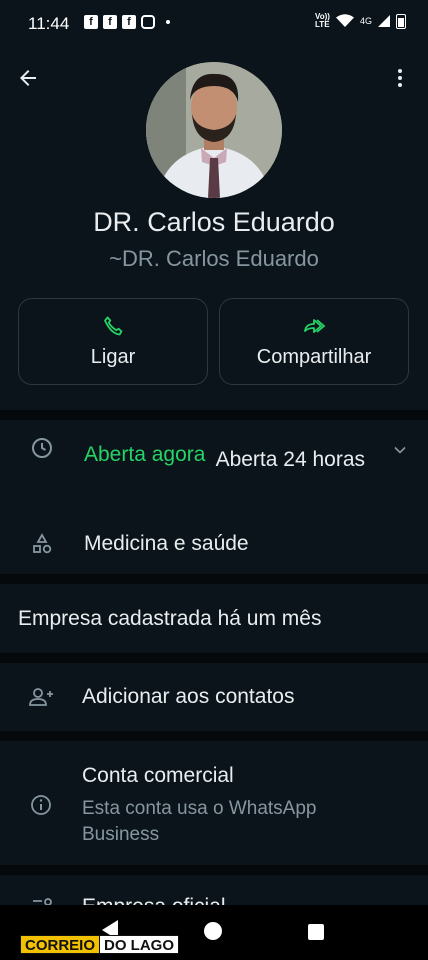 This screenshot has height=960, width=428. I want to click on nav-home-icon, so click(213, 931).